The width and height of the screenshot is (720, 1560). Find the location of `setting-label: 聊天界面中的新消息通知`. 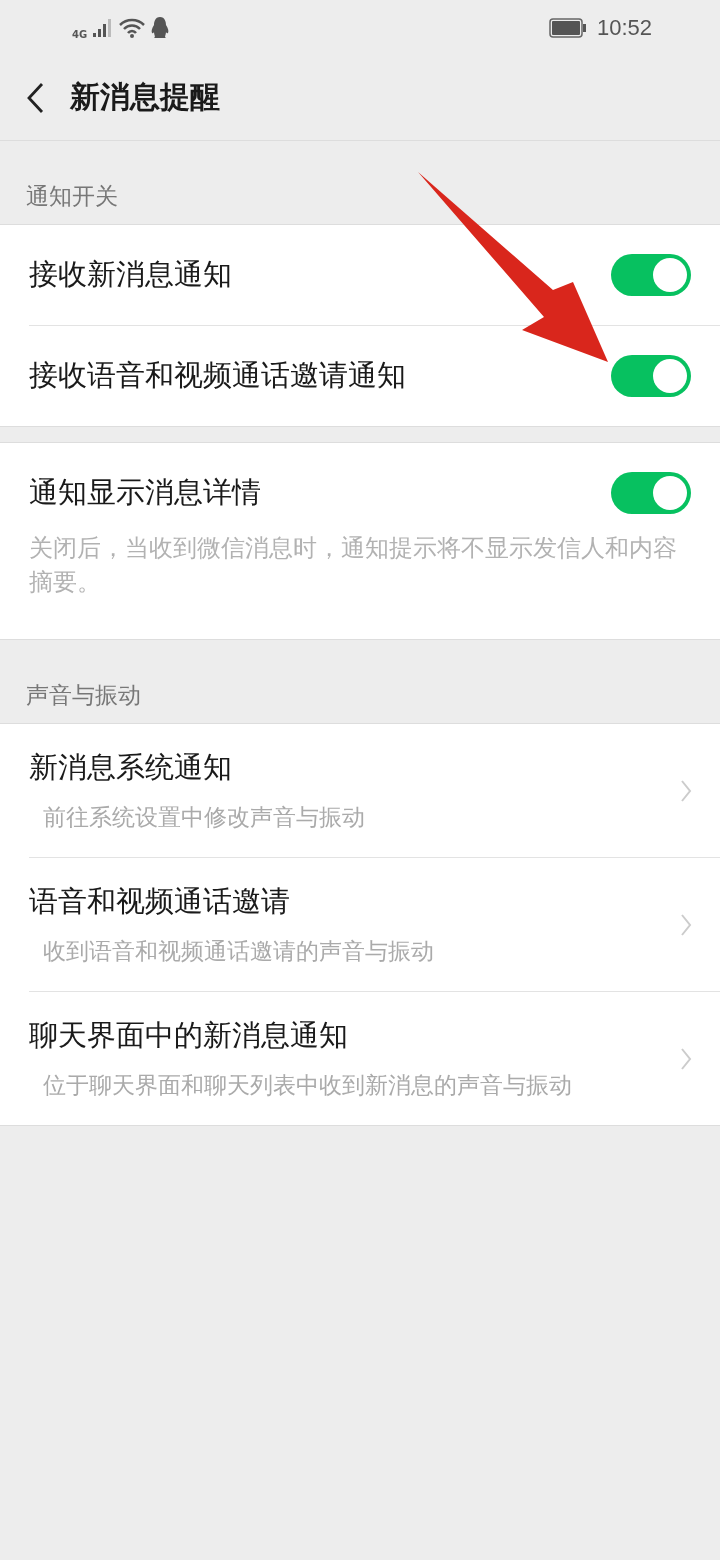

setting-label: 聊天界面中的新消息通知 is located at coordinates (300, 1036).